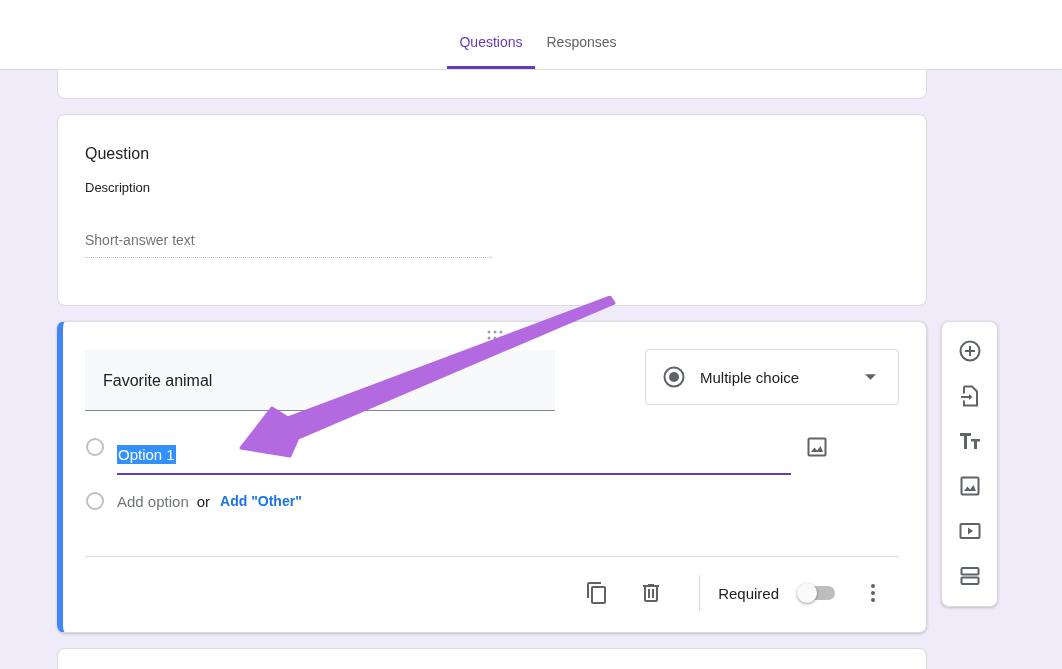 Image resolution: width=1062 pixels, height=669 pixels. Describe the element at coordinates (674, 377) in the screenshot. I see `radio-selected-icon` at that location.